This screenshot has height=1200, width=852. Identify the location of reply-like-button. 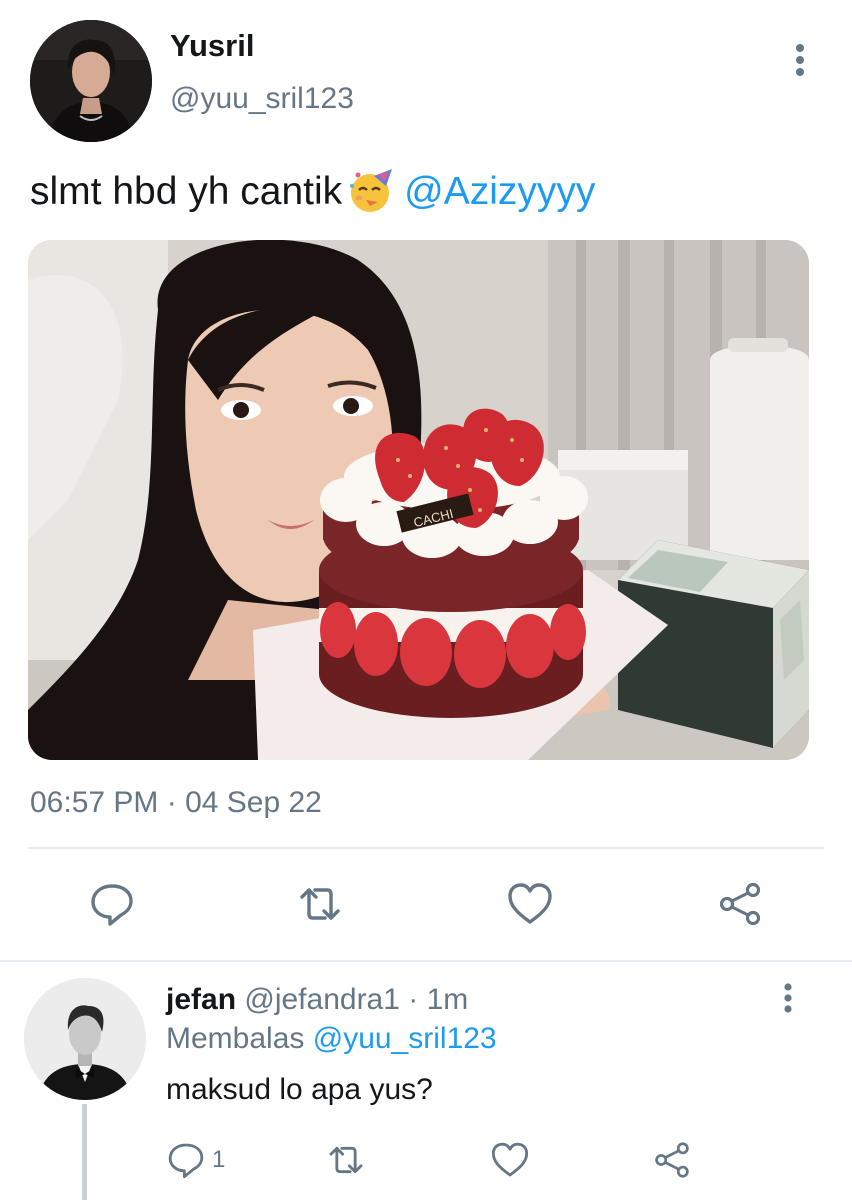
(510, 1160).